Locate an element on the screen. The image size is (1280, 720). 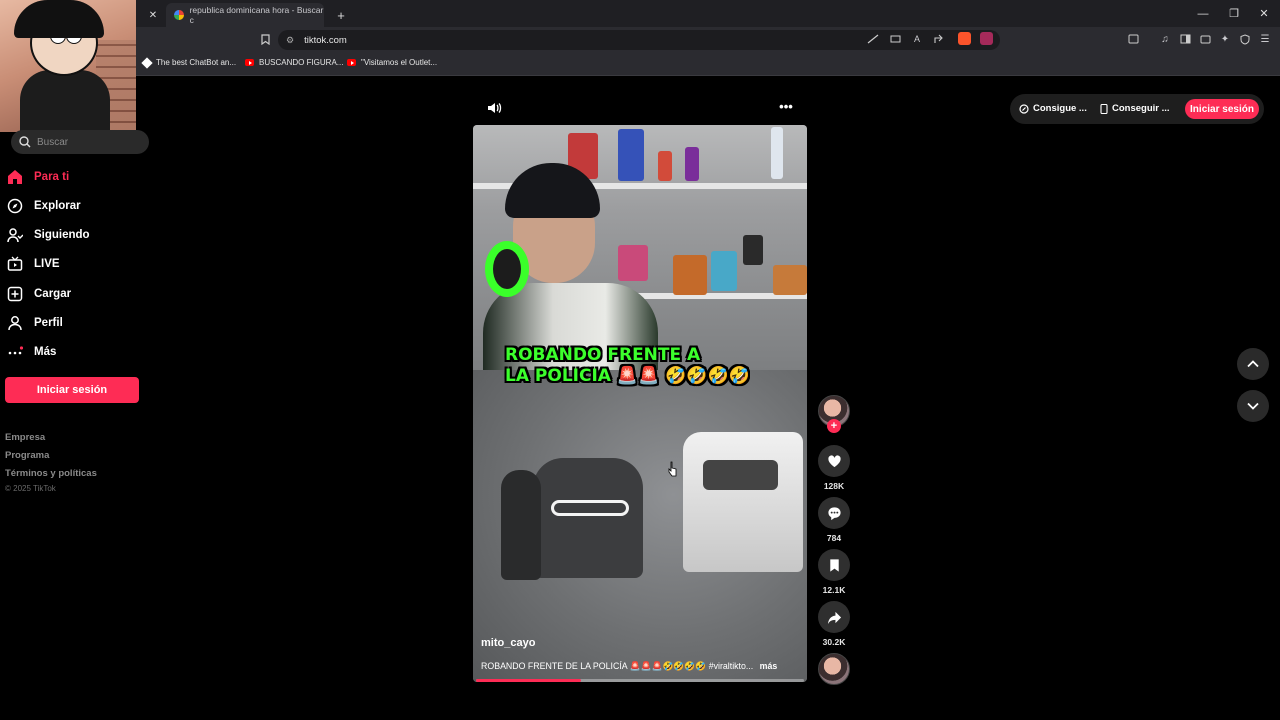
chevron-up-icon is located at coordinates (1253, 364).